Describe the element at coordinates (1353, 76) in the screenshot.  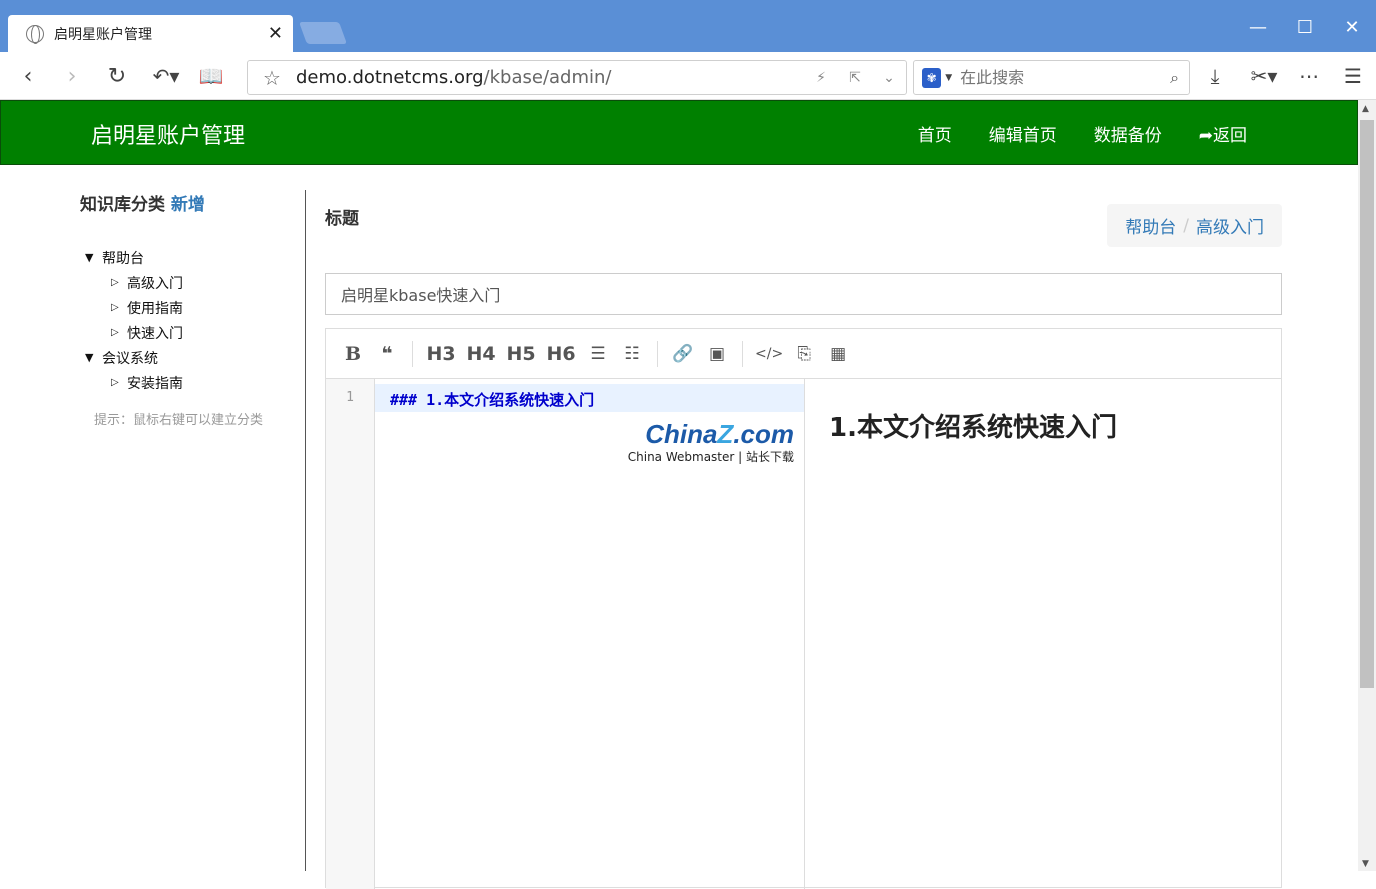
I see `menu-icon: ☰` at that location.